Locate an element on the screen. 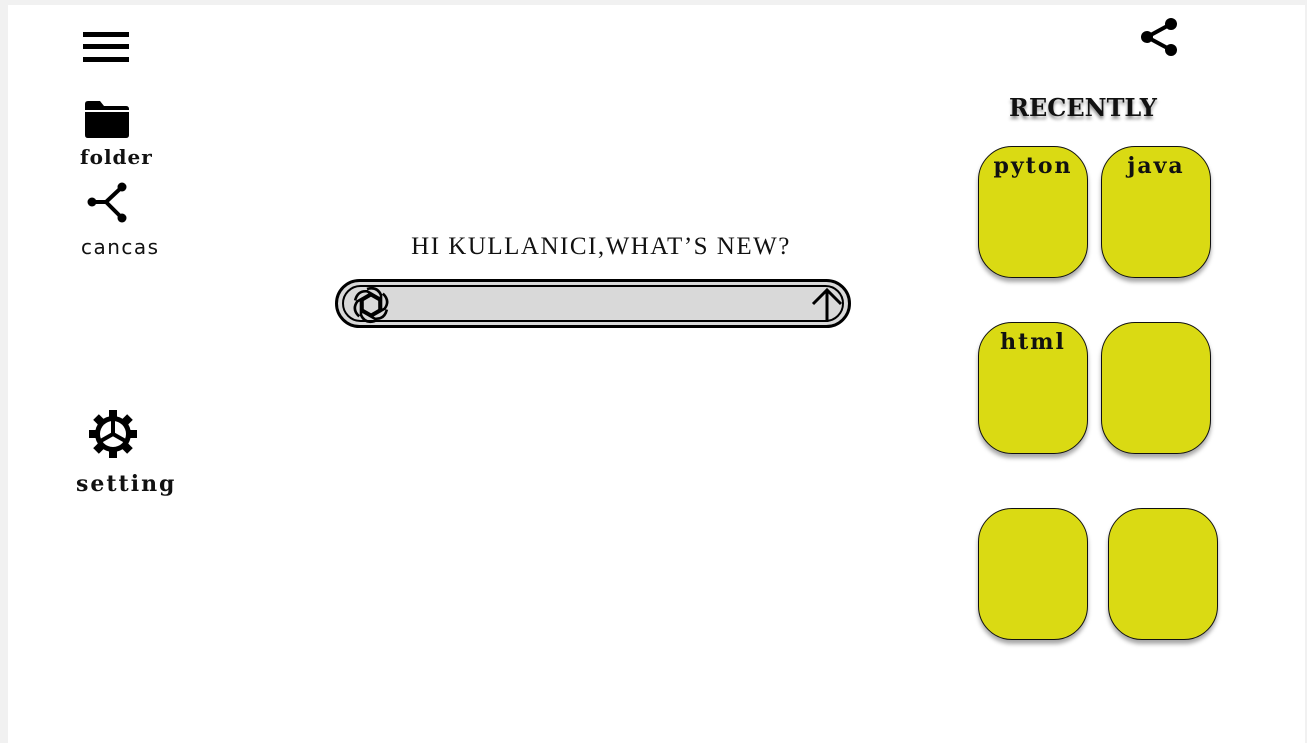  send-arrow-up-icon is located at coordinates (827, 305).